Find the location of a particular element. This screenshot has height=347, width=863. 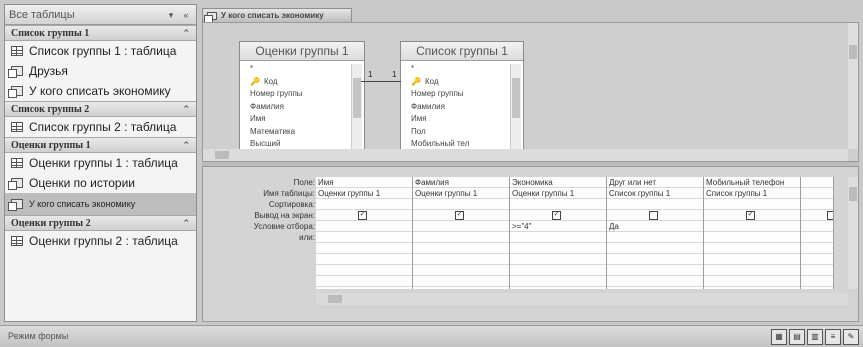

shutter-close-icon: « is located at coordinates (186, 15).